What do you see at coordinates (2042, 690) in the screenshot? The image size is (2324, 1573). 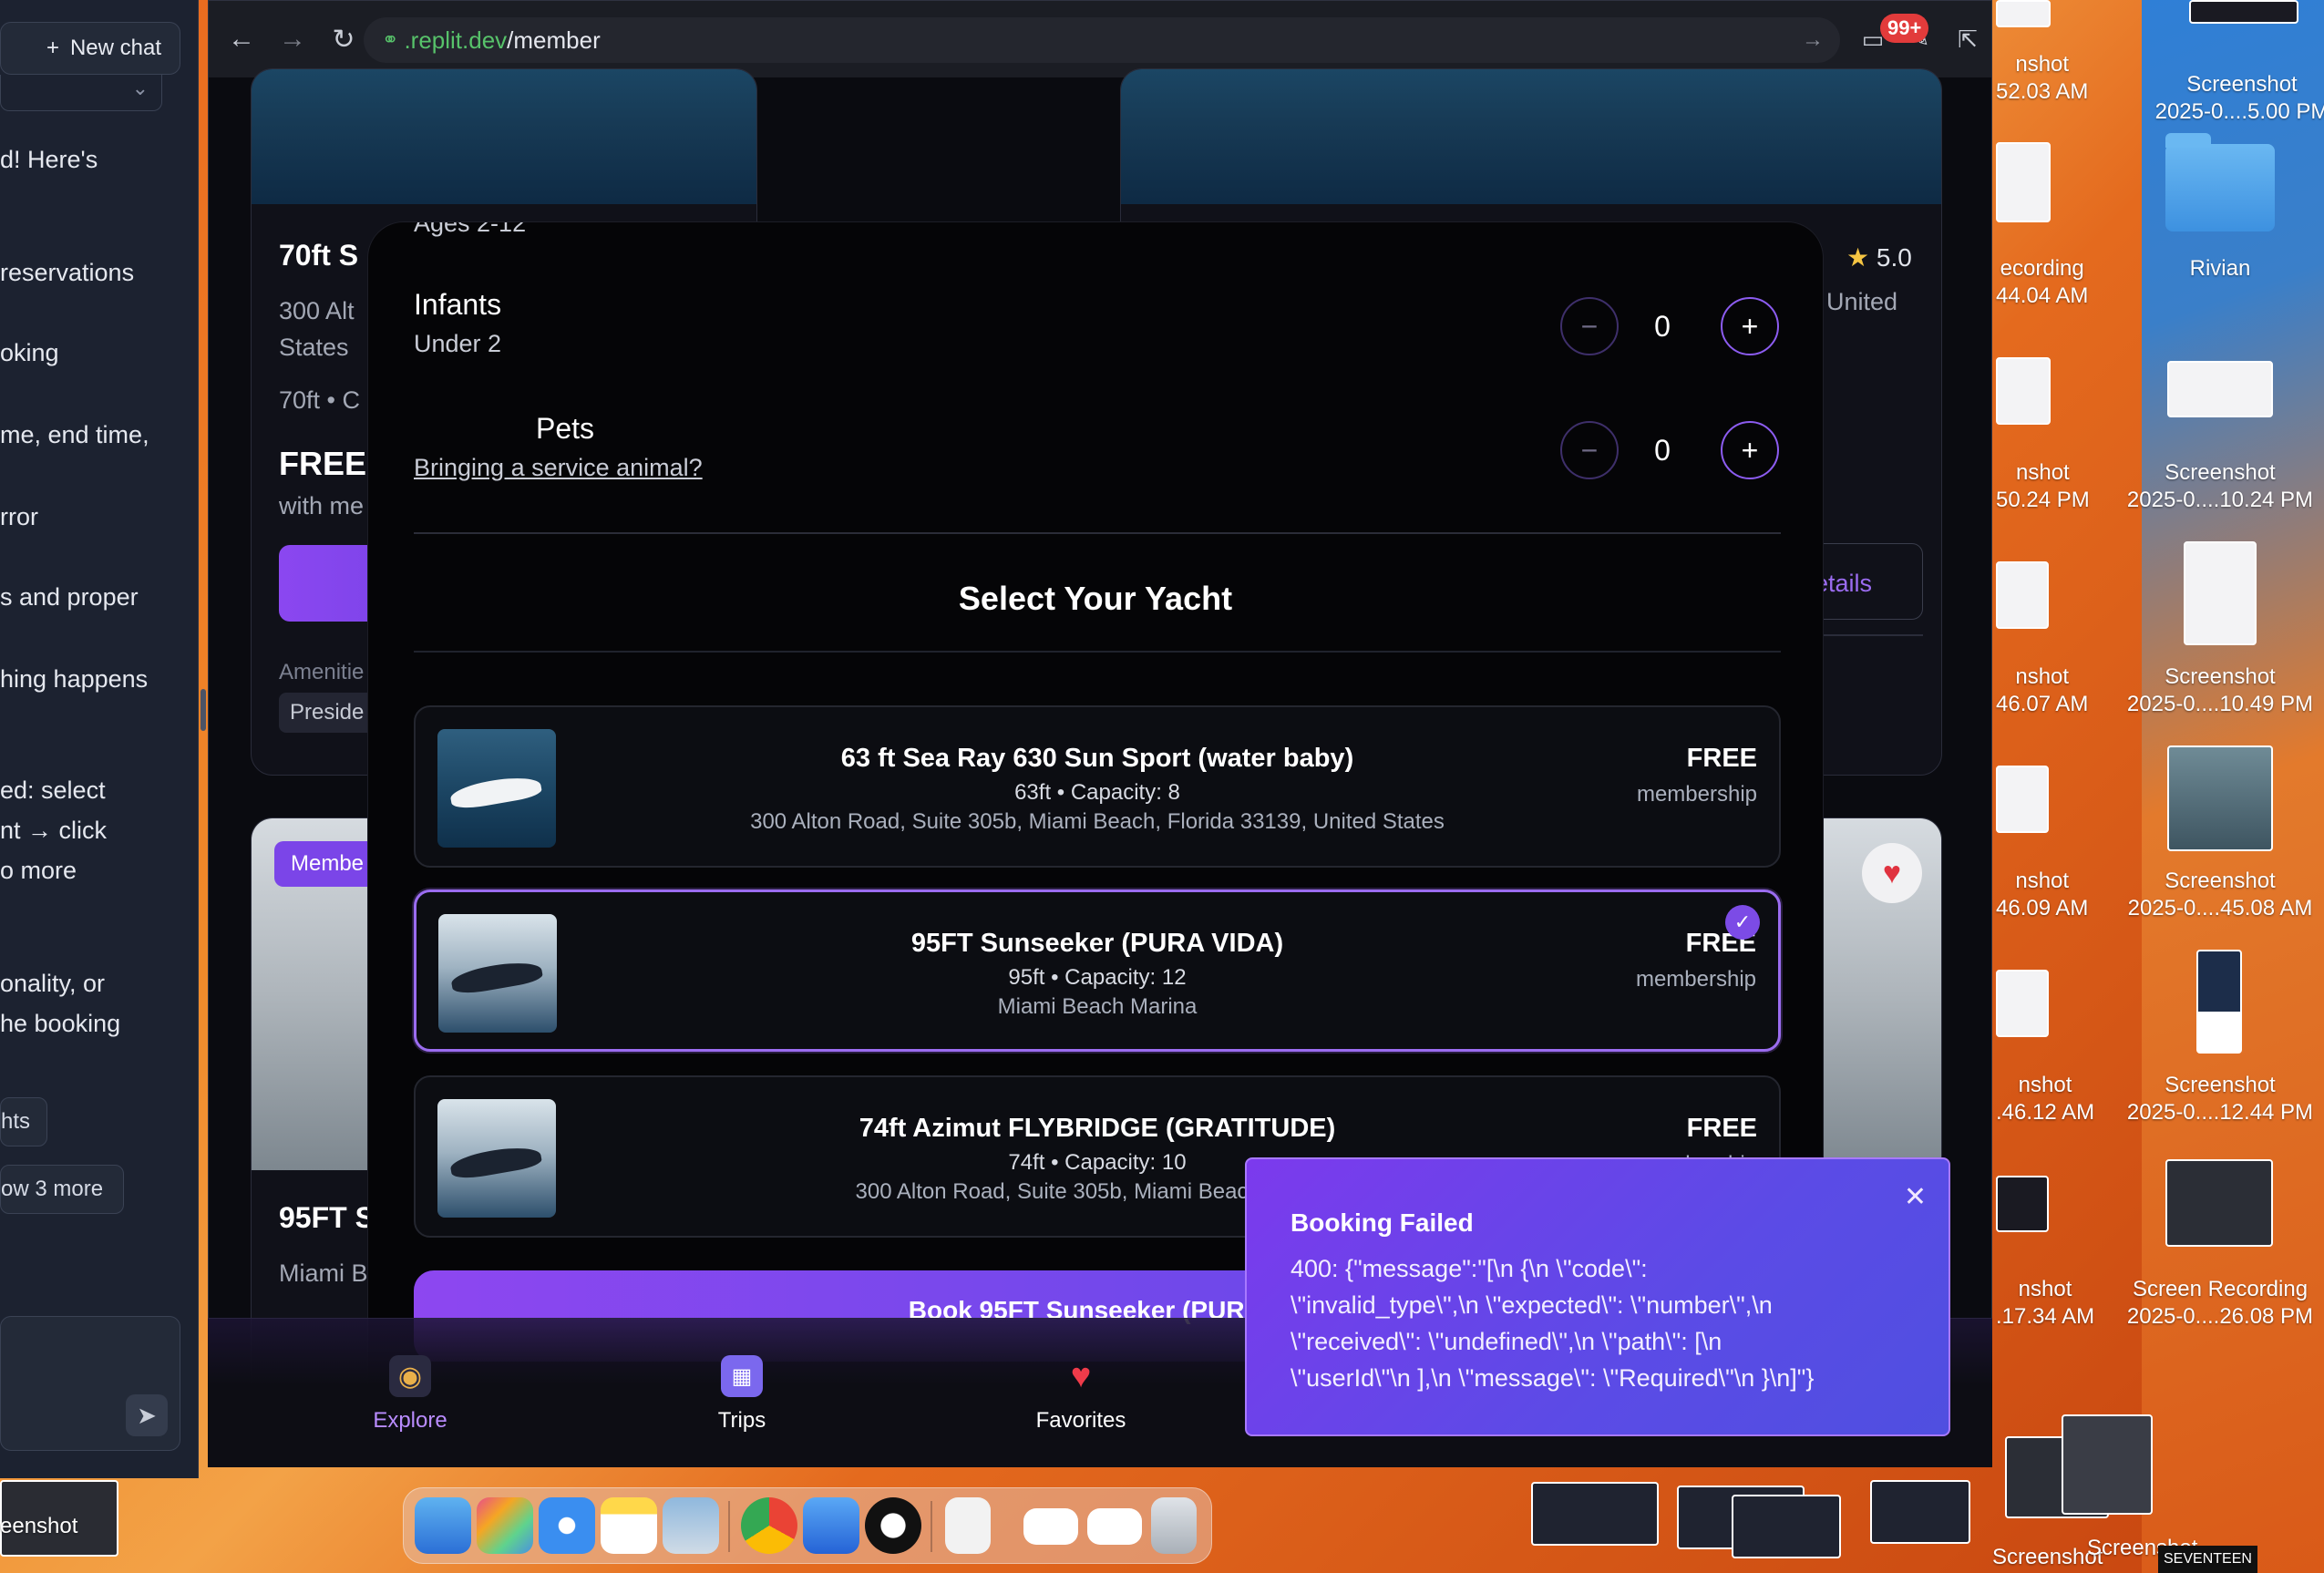 I see `desktop-file: nshot 46.07 AM` at bounding box center [2042, 690].